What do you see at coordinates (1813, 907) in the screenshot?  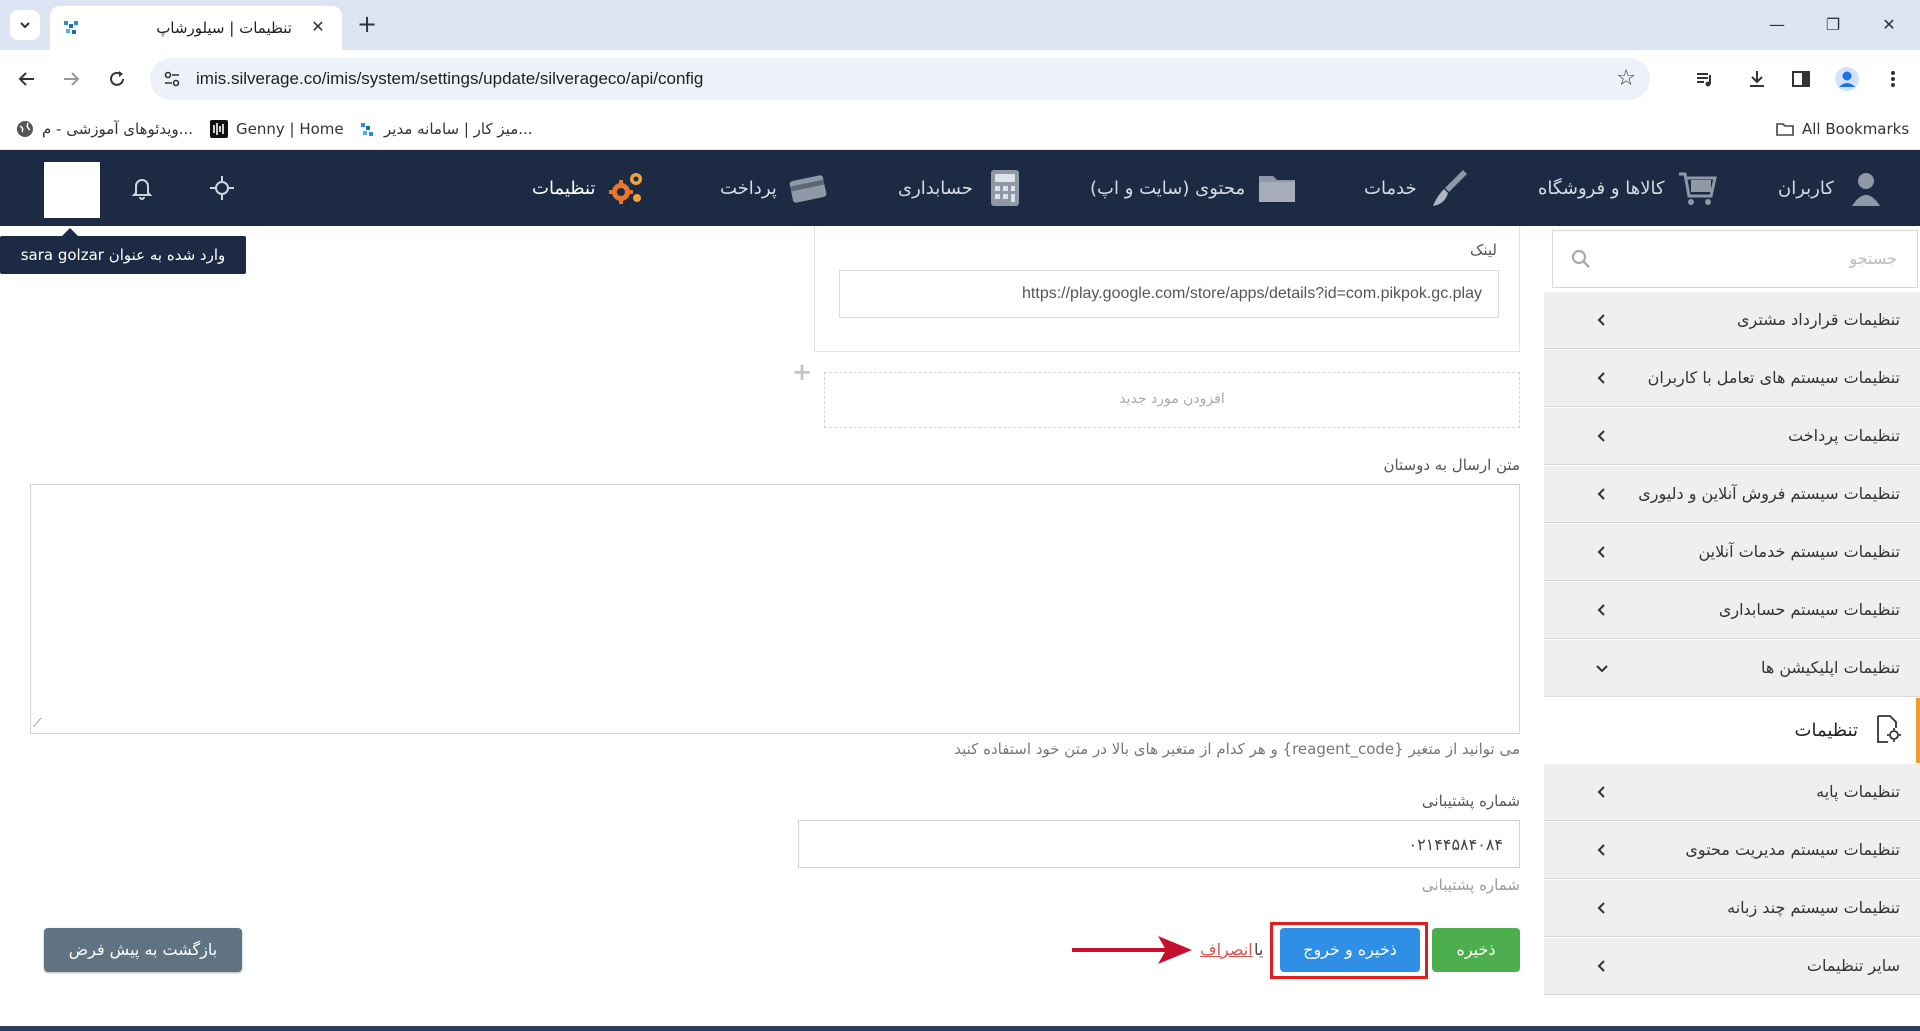 I see `sidebar-item-label: تنظیمات سیستم چند زبانه` at bounding box center [1813, 907].